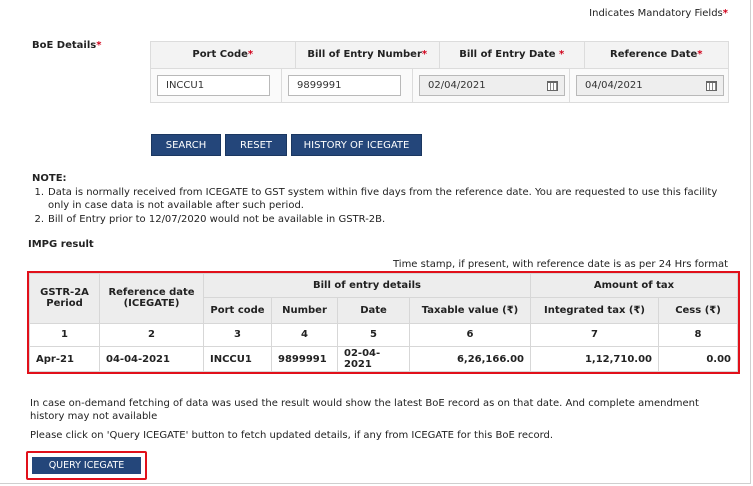  I want to click on taxable-value-cell: 6,26,166.00, so click(470, 359).